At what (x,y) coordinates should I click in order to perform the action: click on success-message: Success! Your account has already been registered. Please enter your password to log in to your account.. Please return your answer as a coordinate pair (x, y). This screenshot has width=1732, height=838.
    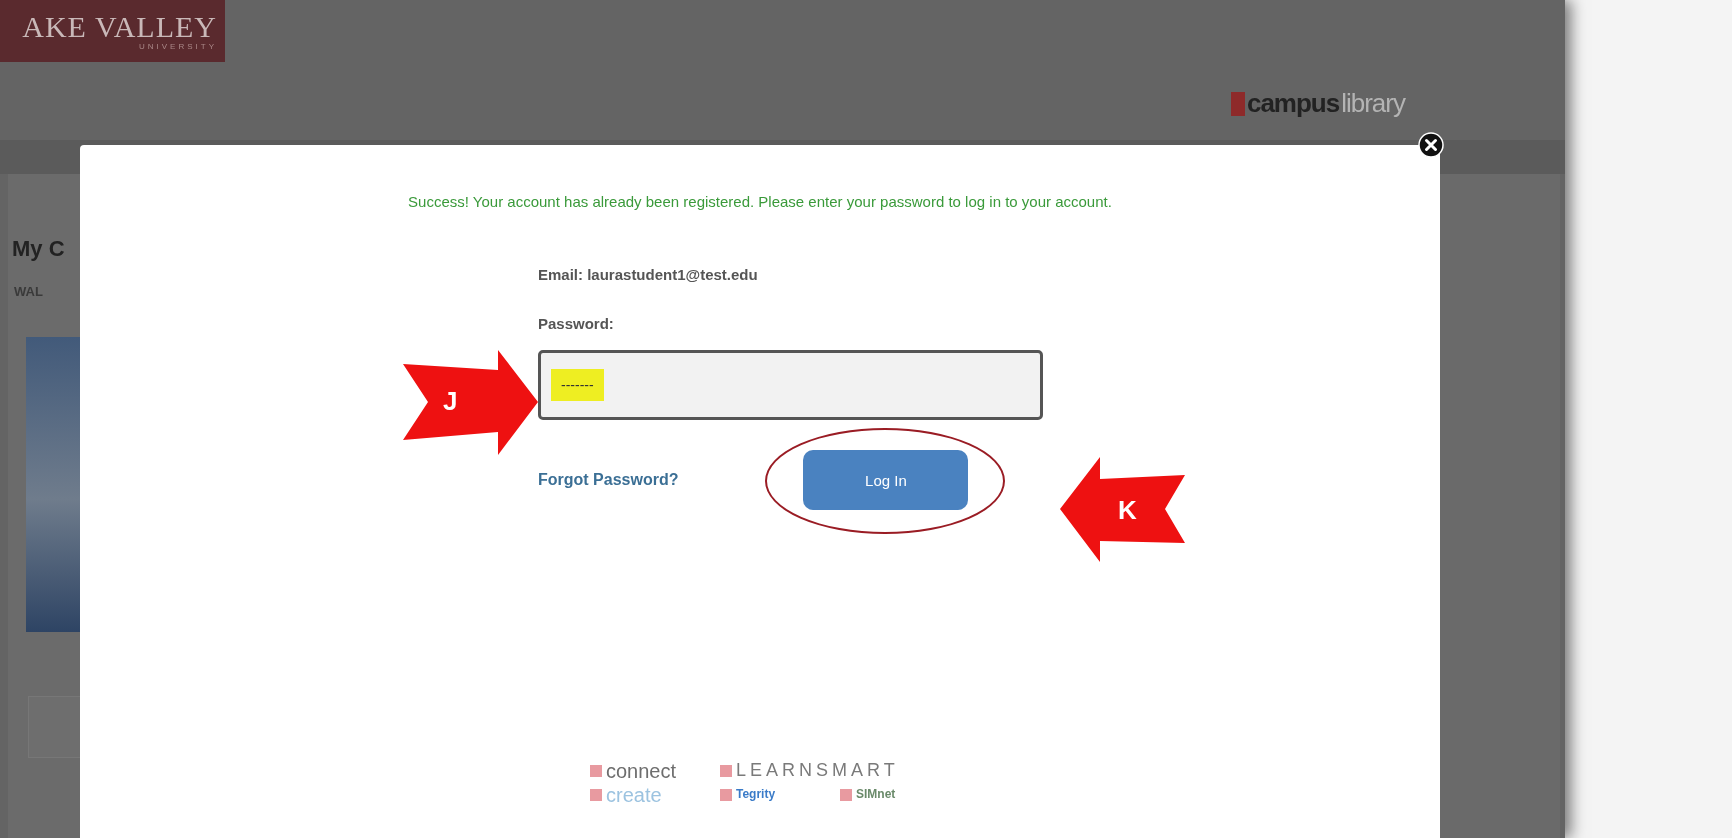
    Looking at the image, I should click on (760, 201).